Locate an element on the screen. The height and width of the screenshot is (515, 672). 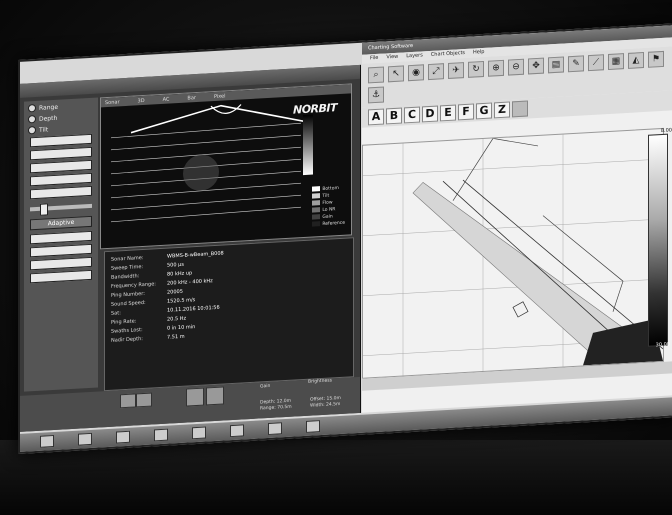
symbol-c-button: C is located at coordinates (412, 115).